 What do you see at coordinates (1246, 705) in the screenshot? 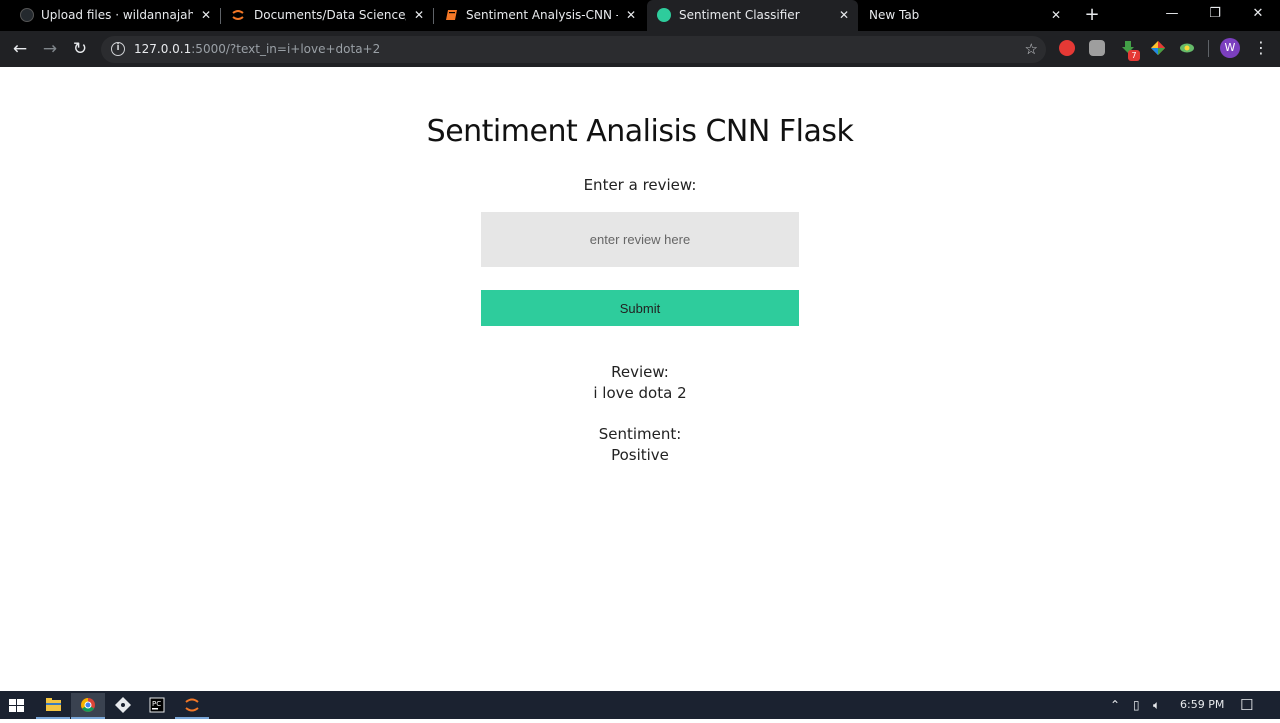
I see `action-center-icon: ☐` at bounding box center [1246, 705].